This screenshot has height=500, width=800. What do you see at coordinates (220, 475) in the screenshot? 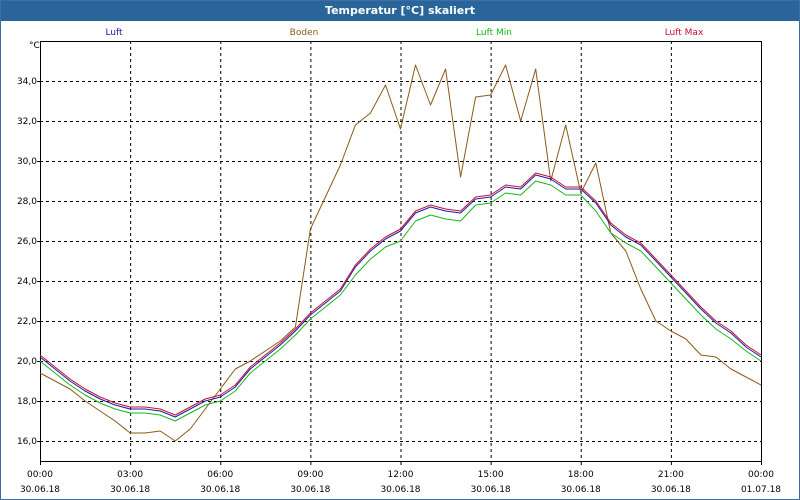
I see `x-tick-time-label: 06:00` at bounding box center [220, 475].